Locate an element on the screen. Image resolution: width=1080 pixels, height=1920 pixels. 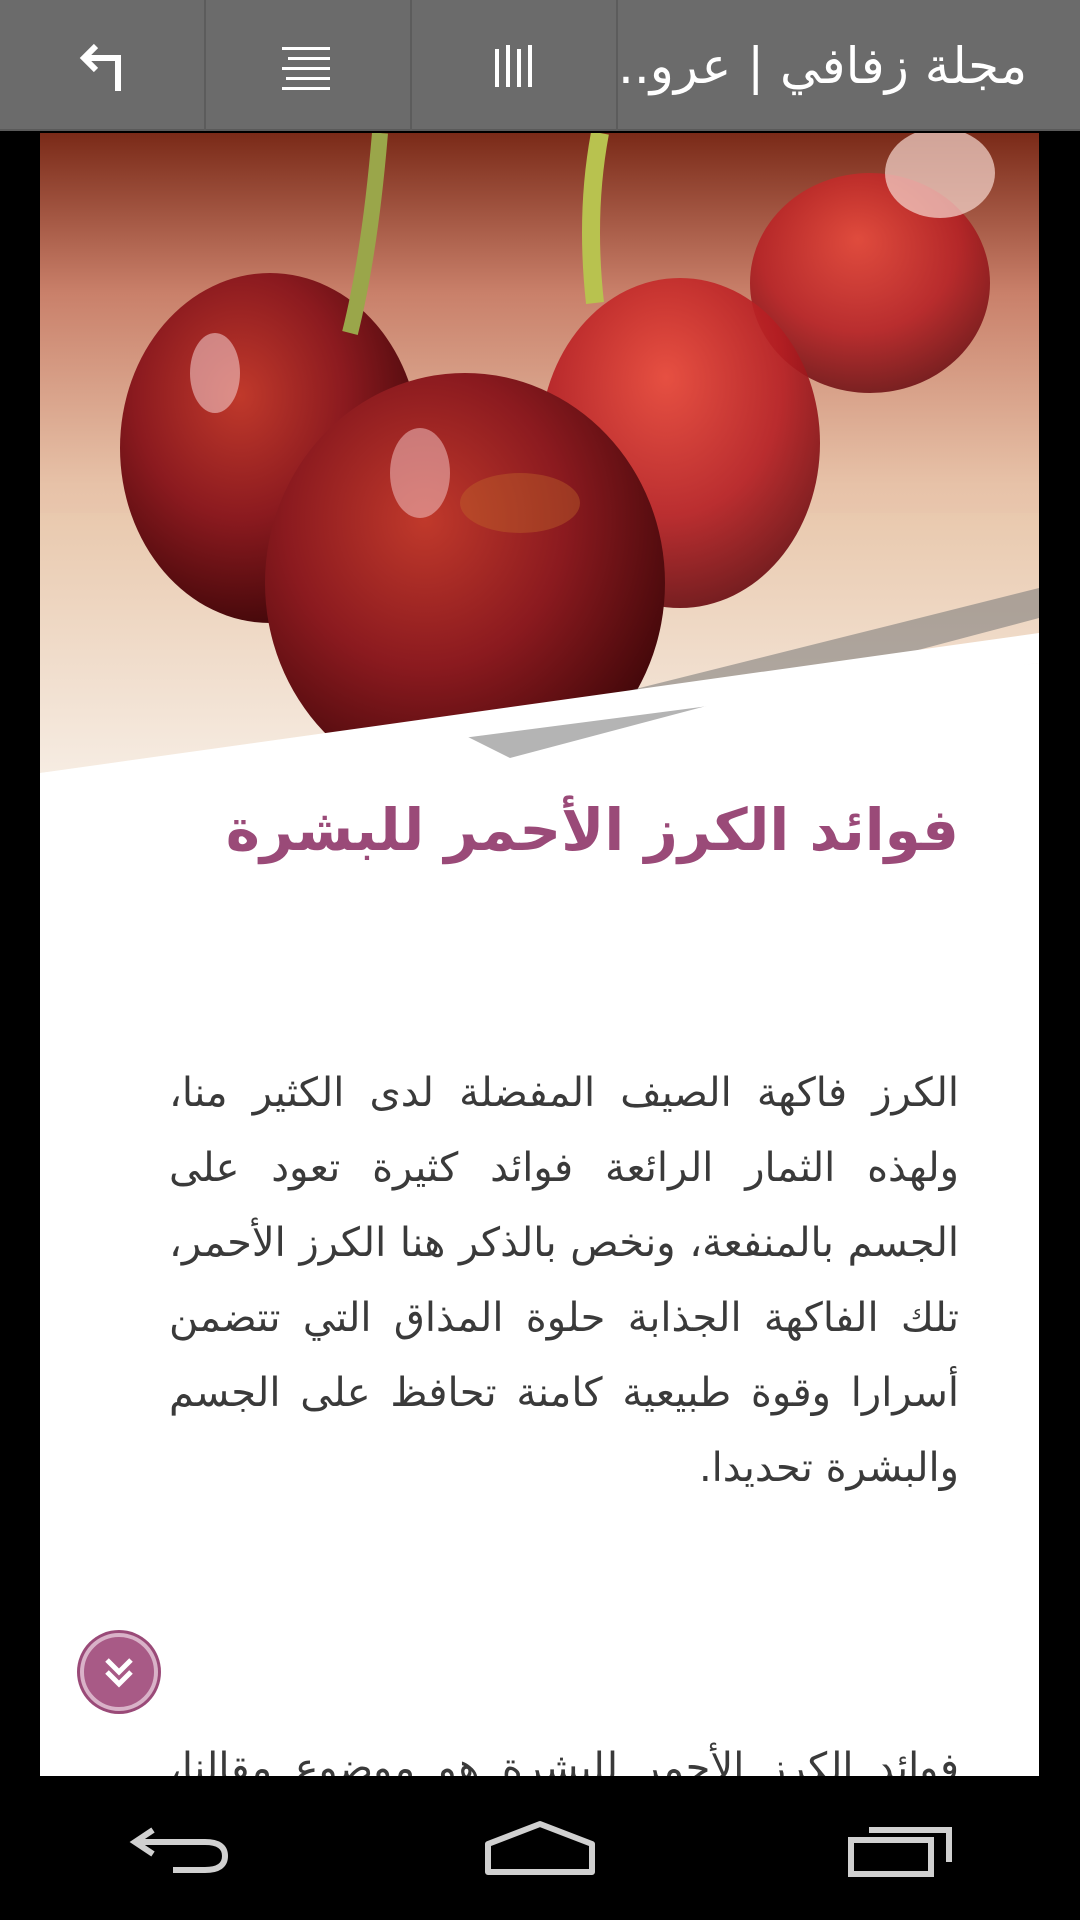
nav-recents-icon is located at coordinates (900, 1852).